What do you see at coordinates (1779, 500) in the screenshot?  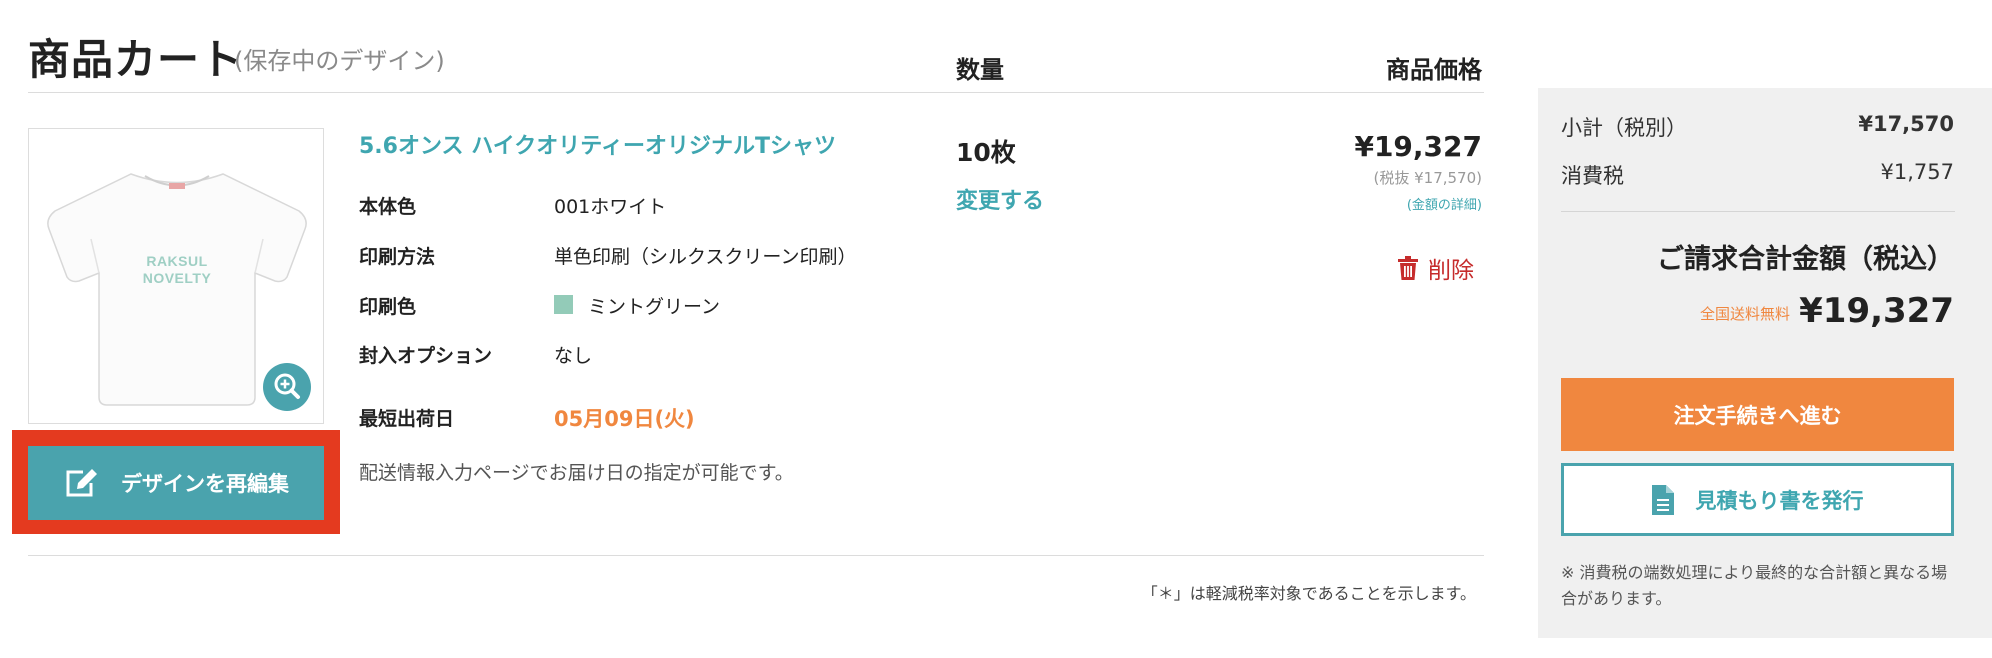 I see `issue-quote-label: 見積もり書を発行` at bounding box center [1779, 500].